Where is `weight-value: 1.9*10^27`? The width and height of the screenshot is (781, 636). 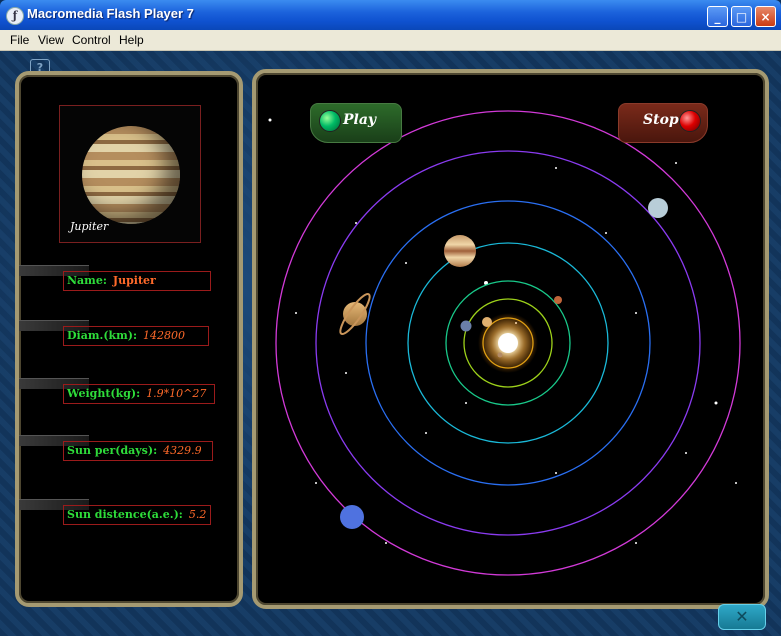
weight-value: 1.9*10^27 is located at coordinates (176, 393).